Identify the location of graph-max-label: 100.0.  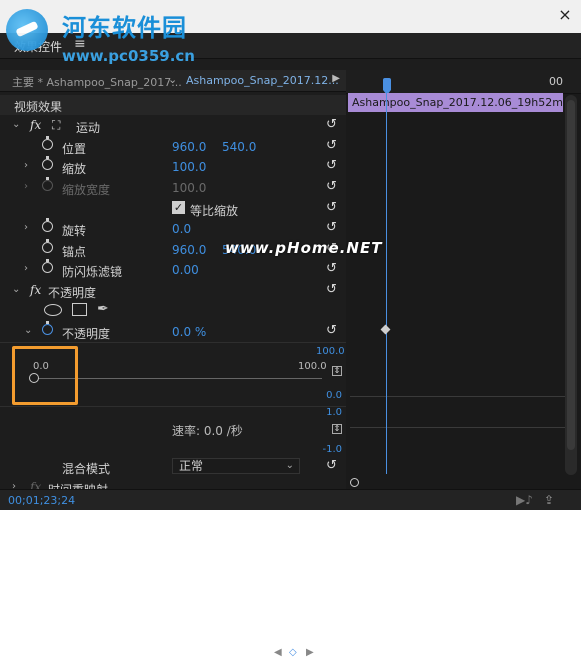
(330, 351).